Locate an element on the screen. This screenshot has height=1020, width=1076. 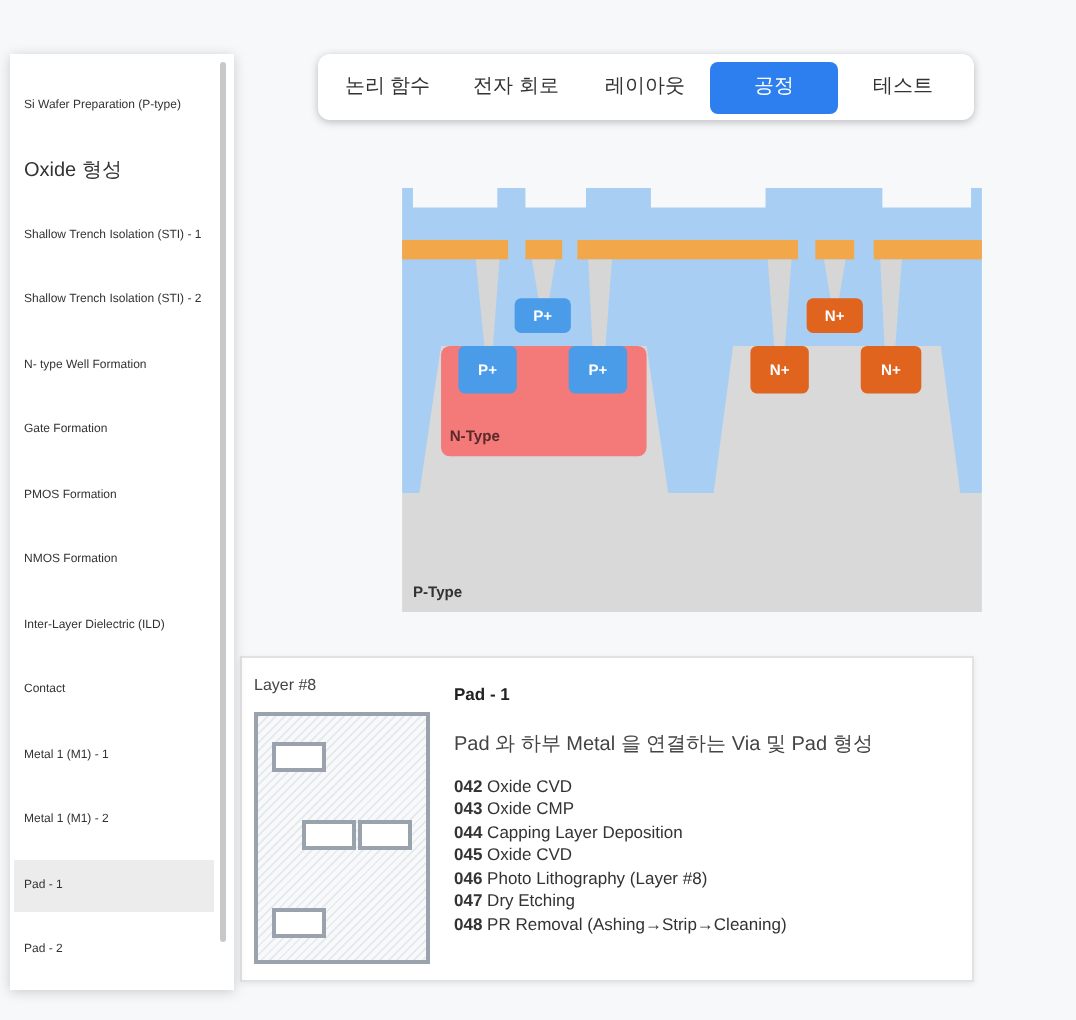
process-step: 043 Oxide CMP is located at coordinates (663, 810).